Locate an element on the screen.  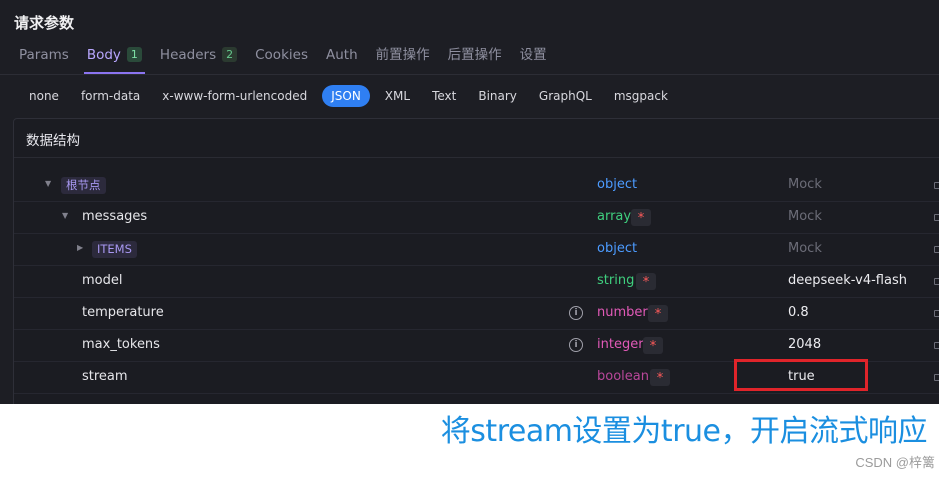
tab-cookies: Cookies is located at coordinates (281, 55).